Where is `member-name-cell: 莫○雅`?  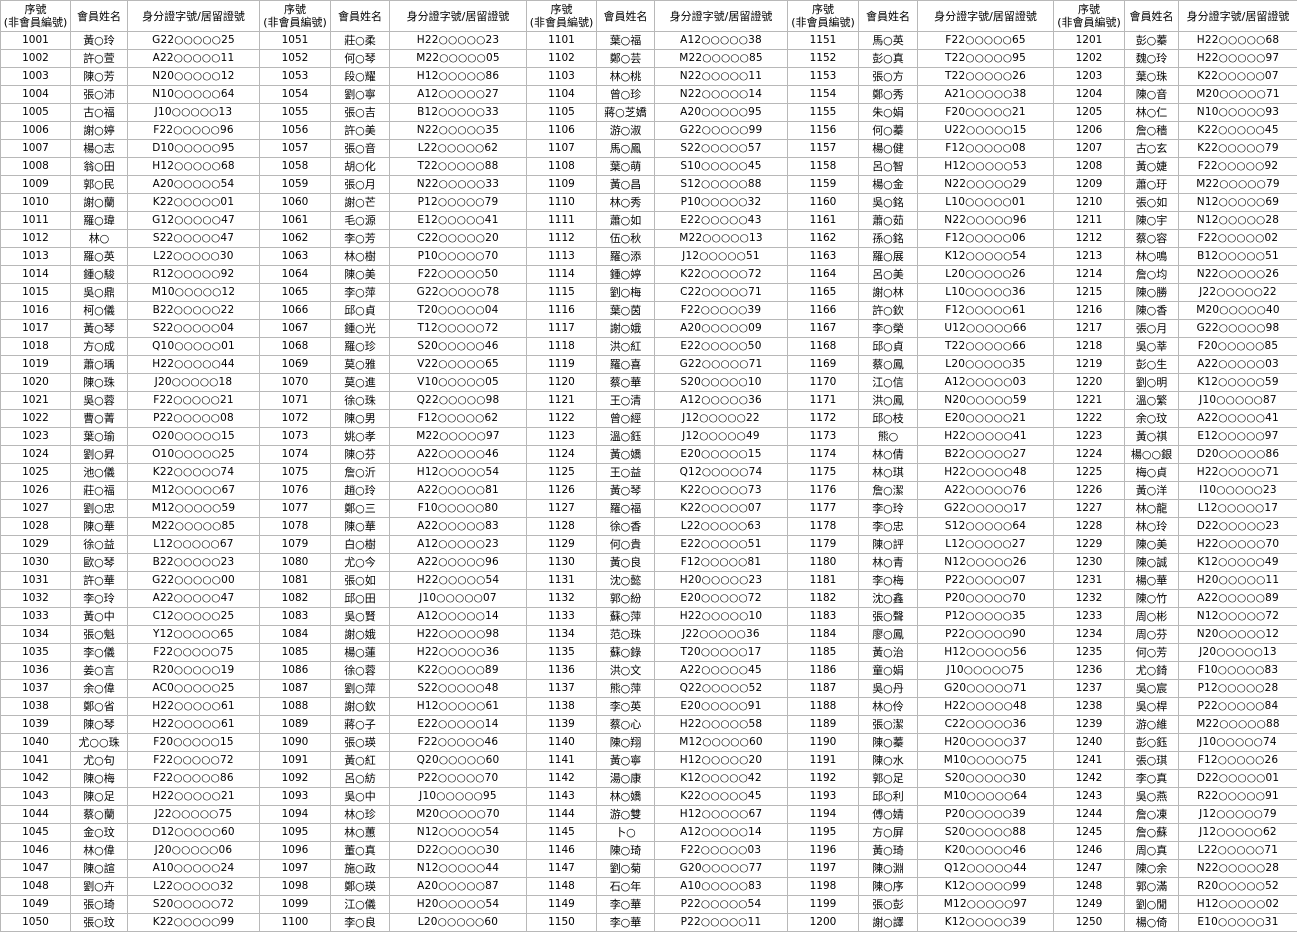 member-name-cell: 莫○雅 is located at coordinates (360, 364).